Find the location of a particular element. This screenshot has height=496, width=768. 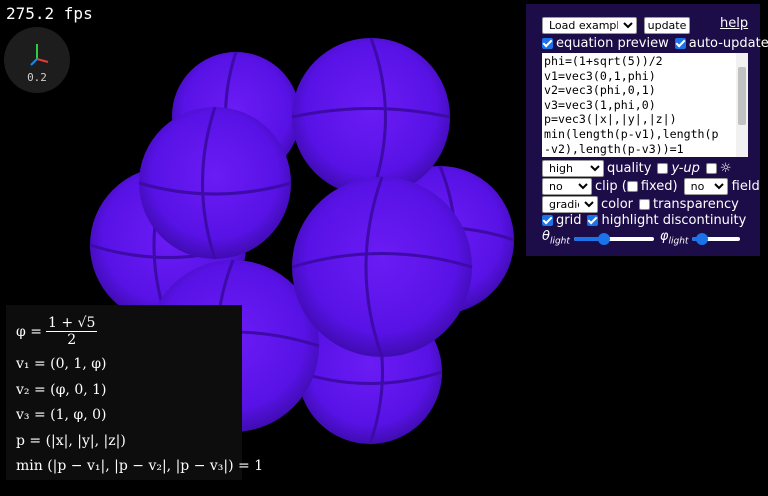

fps-counter: 275.2 fps is located at coordinates (49, 13).